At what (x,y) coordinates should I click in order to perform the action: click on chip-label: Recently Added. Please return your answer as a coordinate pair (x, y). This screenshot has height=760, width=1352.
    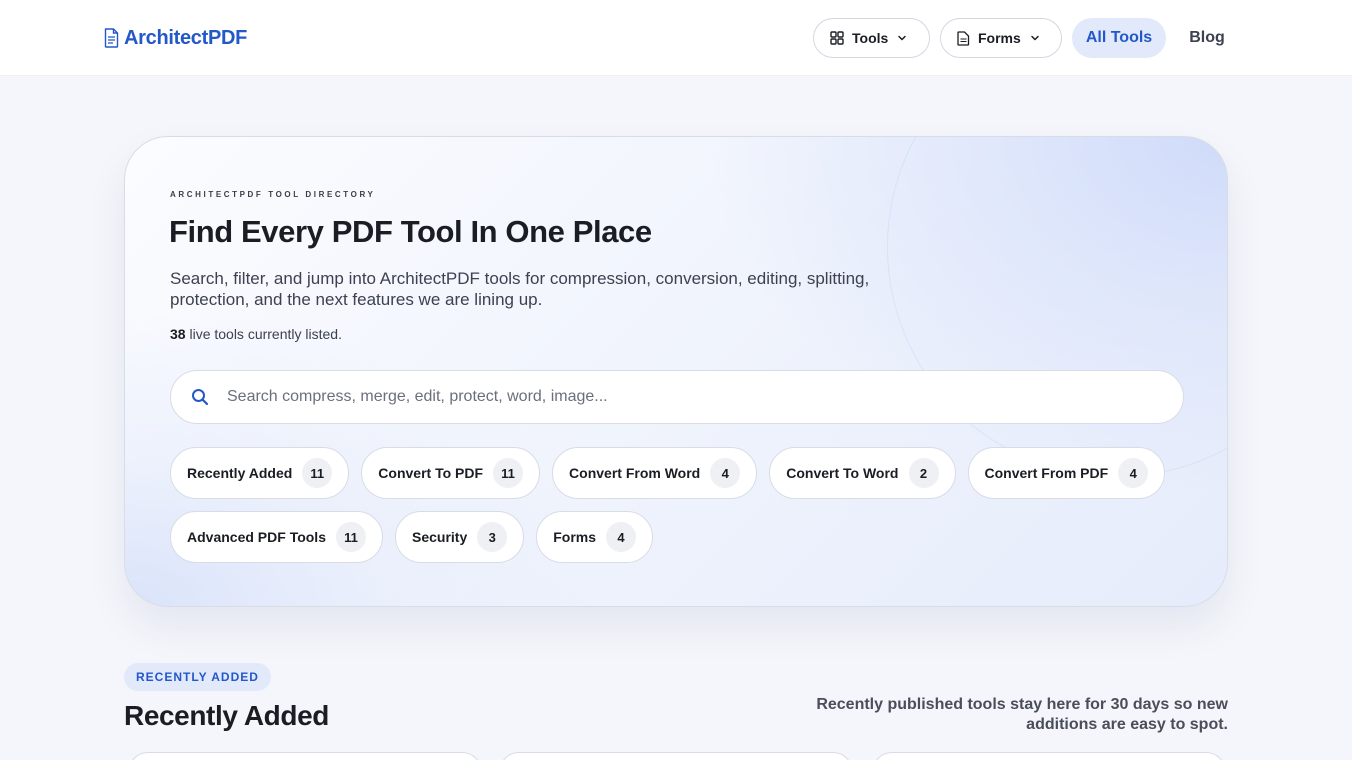
    Looking at the image, I should click on (240, 473).